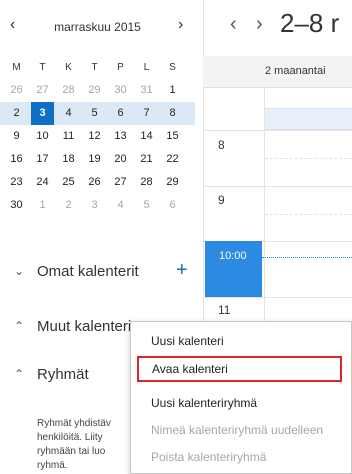  What do you see at coordinates (172, 136) in the screenshot?
I see `day-cell: 15` at bounding box center [172, 136].